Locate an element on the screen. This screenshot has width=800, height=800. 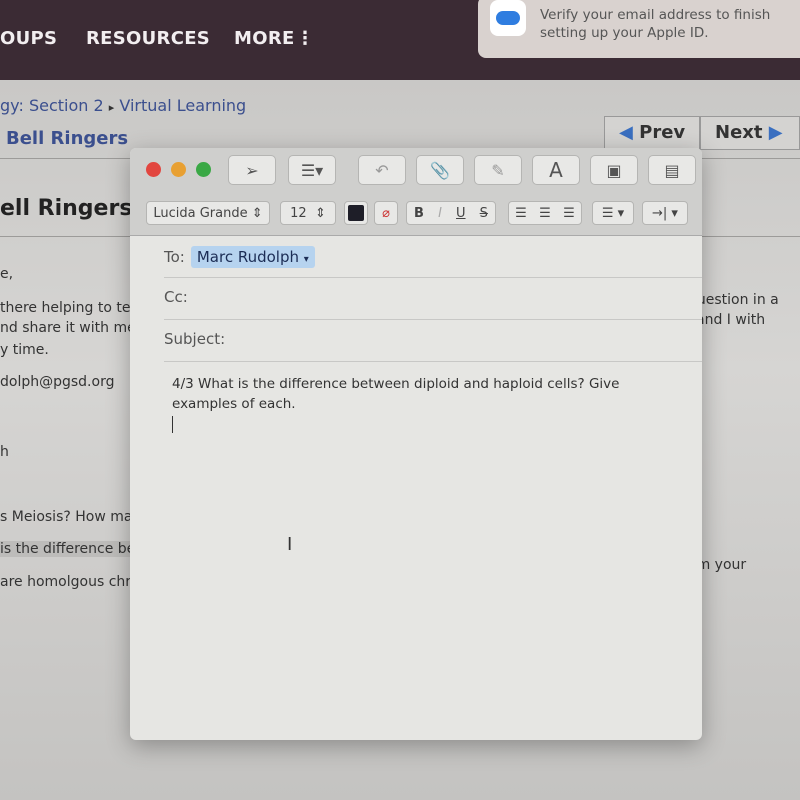
zoom-window-button is located at coordinates (203, 169).